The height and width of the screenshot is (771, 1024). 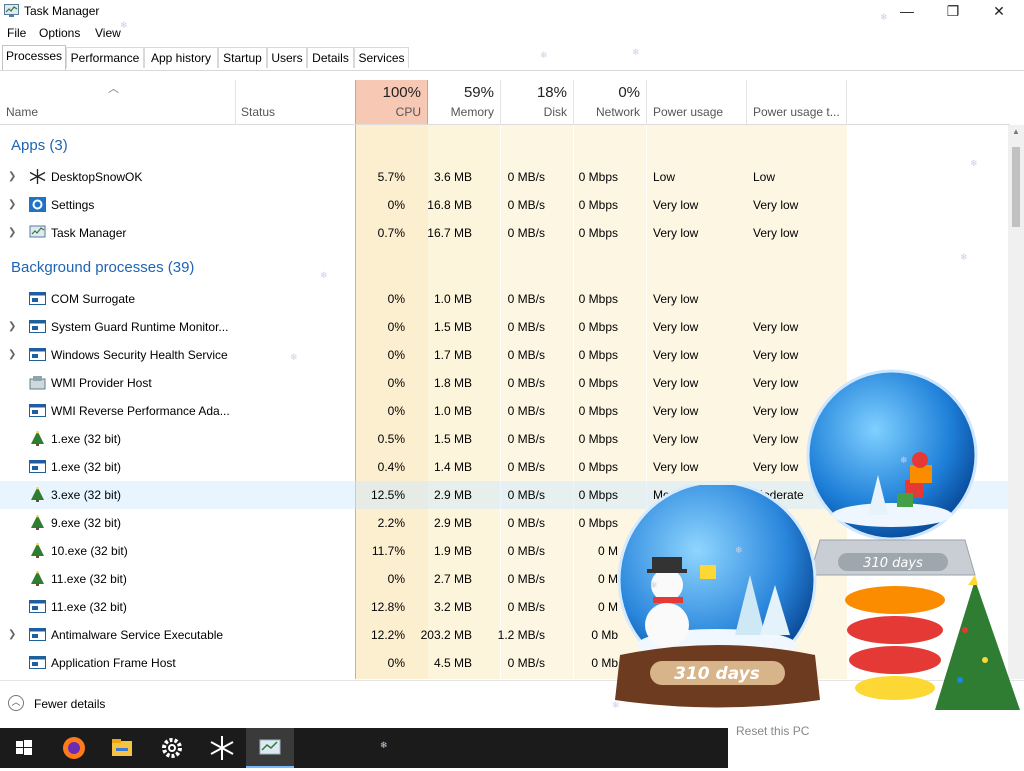 I want to click on disk-label: Disk, so click(x=555, y=112).